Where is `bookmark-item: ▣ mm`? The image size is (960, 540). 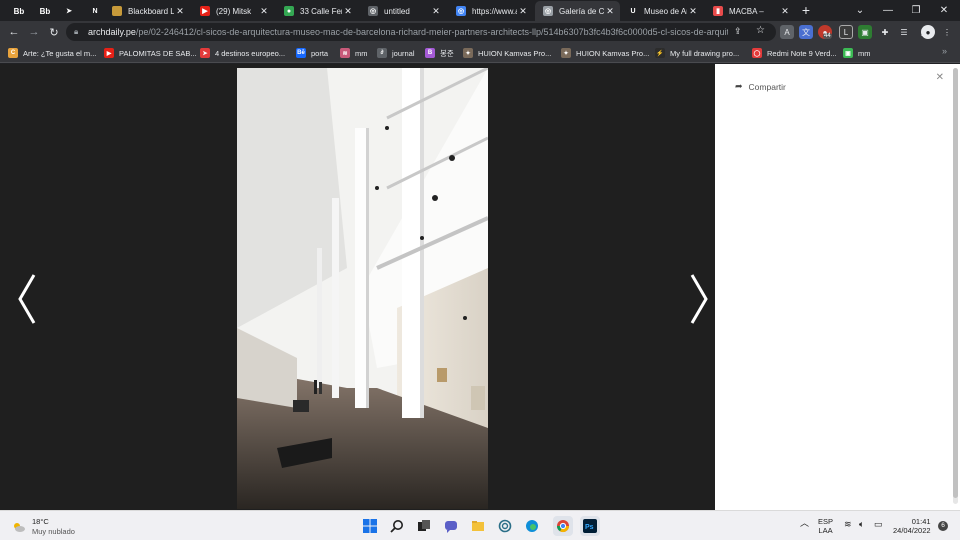
bookmark-item: ▣ mm is located at coordinates (857, 53).